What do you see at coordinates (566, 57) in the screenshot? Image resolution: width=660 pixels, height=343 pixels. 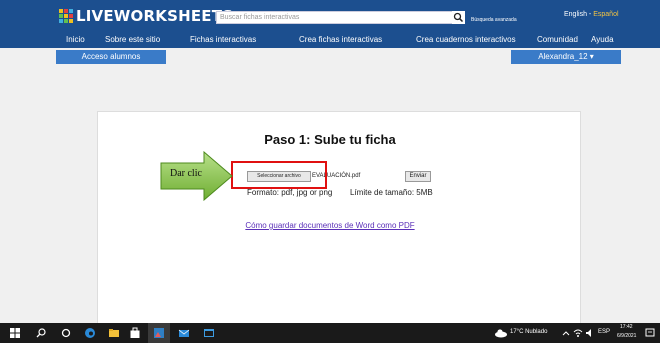 I see `user-menu-button: Alexandra_12 ▾` at bounding box center [566, 57].